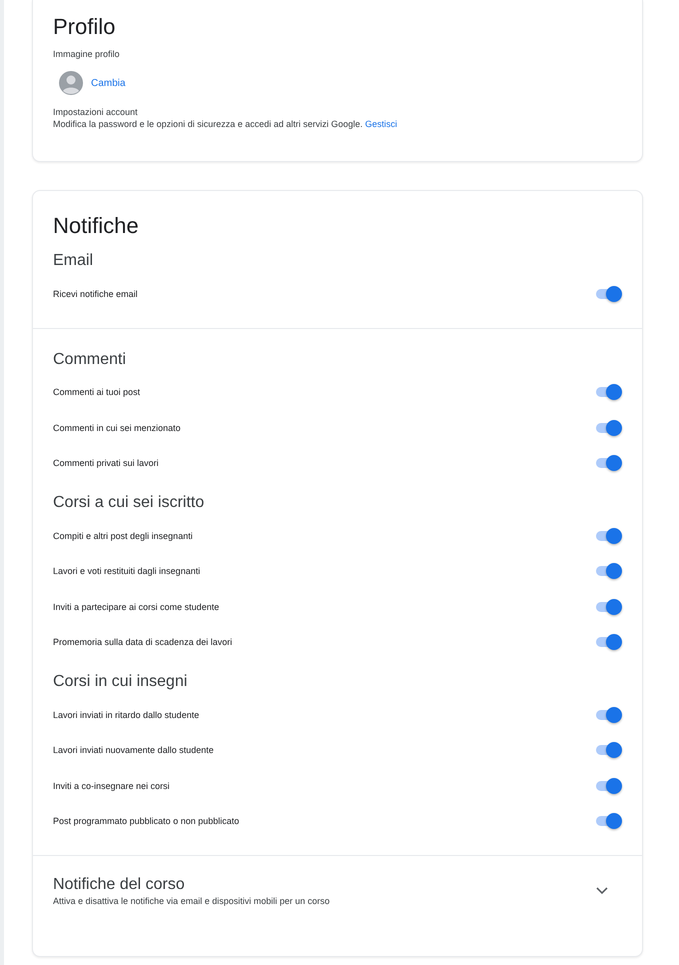  I want to click on section-description: Attiva e disattiva le notifiche via email e dispositivi mobili per un corso, so click(191, 901).